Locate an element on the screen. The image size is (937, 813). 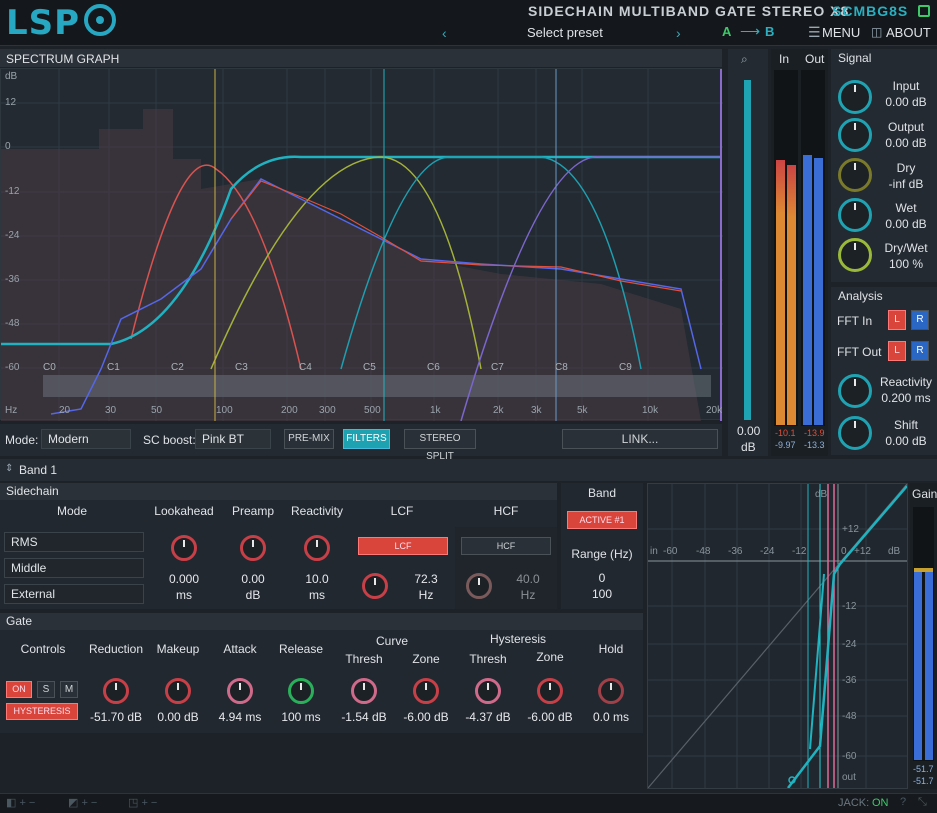
next-preset-icon: › is located at coordinates (678, 33).